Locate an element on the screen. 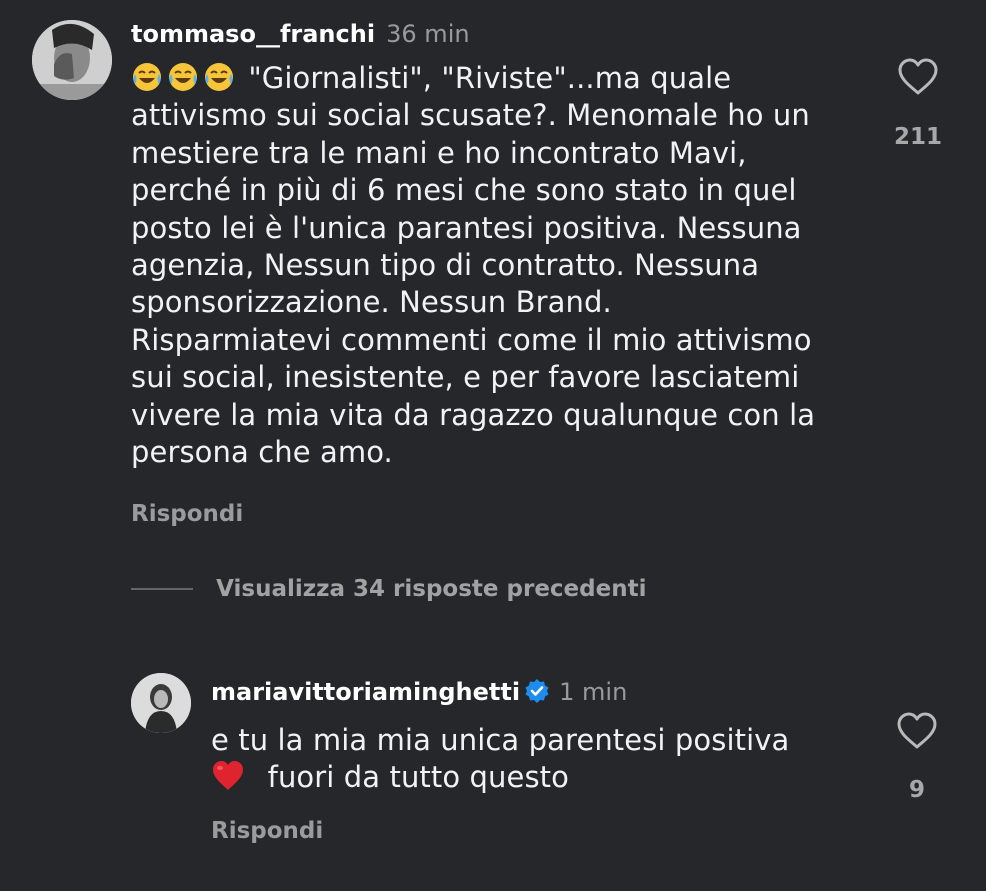  view-replies-label: Visualizza 34 risposte precedenti is located at coordinates (431, 589).